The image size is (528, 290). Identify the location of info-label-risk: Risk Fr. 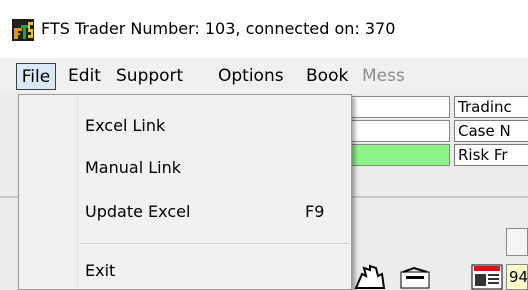
(491, 155).